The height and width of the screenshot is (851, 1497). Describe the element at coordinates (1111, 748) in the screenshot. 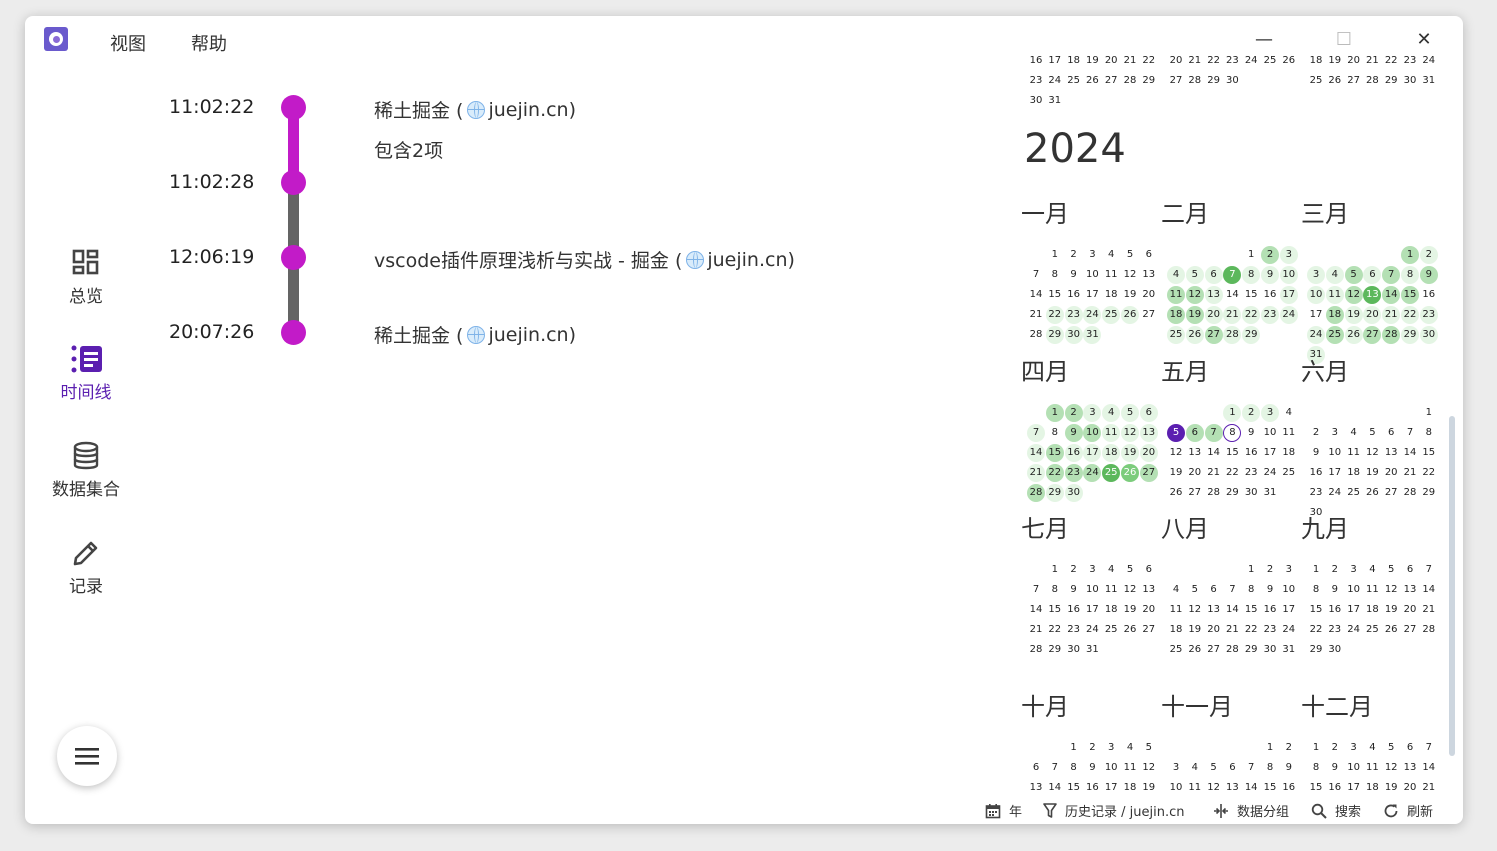

I see `calendar-day: 3` at that location.